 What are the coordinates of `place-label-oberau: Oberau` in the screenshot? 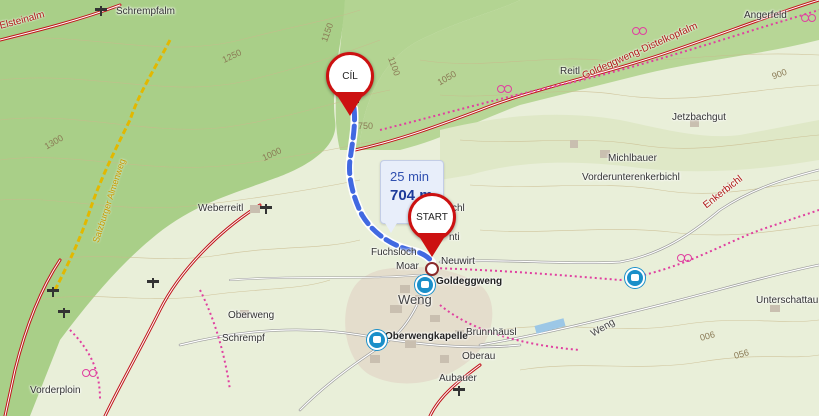 It's located at (478, 357).